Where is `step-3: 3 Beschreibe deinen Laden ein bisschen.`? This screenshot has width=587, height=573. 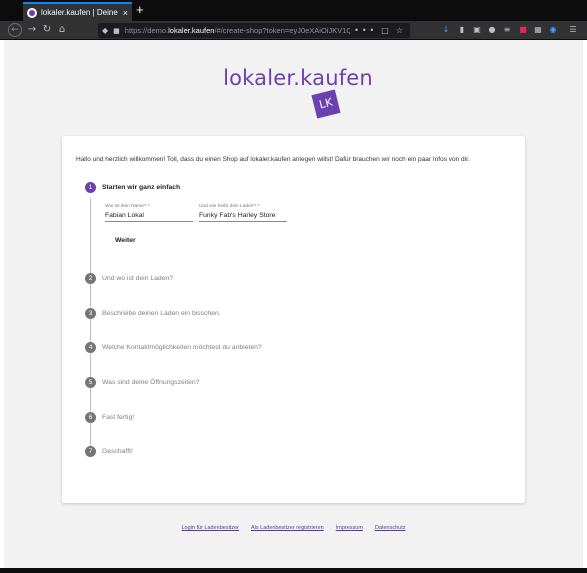 step-3: 3 Beschreibe deinen Laden ein bisschen. is located at coordinates (153, 313).